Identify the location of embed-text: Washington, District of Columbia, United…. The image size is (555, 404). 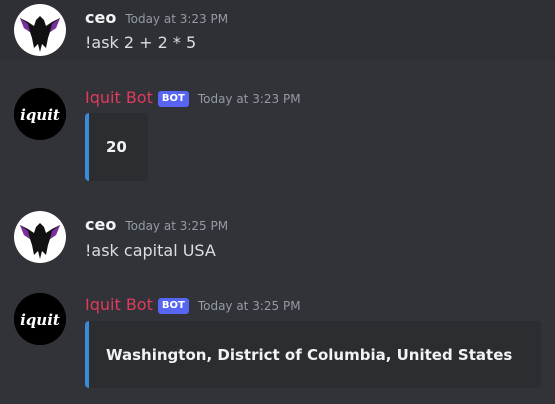
(309, 354).